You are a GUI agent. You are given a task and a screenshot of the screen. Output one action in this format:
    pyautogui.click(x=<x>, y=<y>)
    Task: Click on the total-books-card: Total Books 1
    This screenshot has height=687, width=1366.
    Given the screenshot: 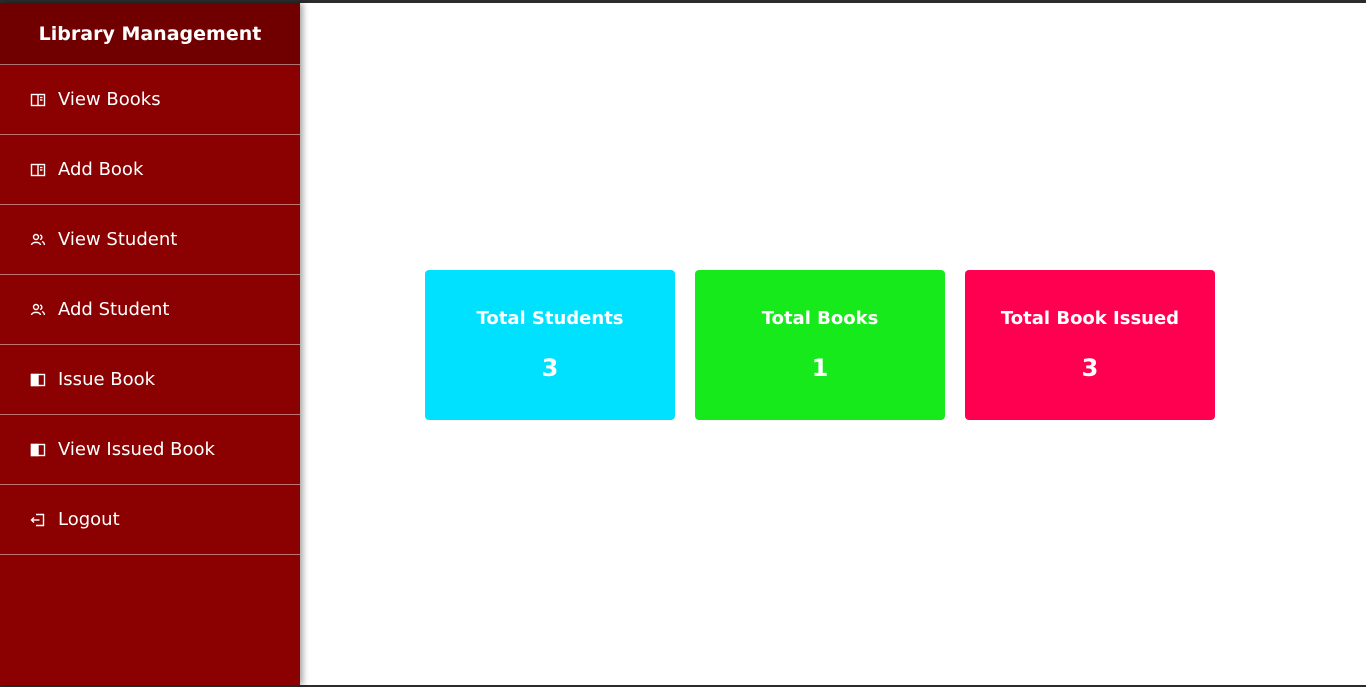 What is the action you would take?
    pyautogui.click(x=820, y=345)
    